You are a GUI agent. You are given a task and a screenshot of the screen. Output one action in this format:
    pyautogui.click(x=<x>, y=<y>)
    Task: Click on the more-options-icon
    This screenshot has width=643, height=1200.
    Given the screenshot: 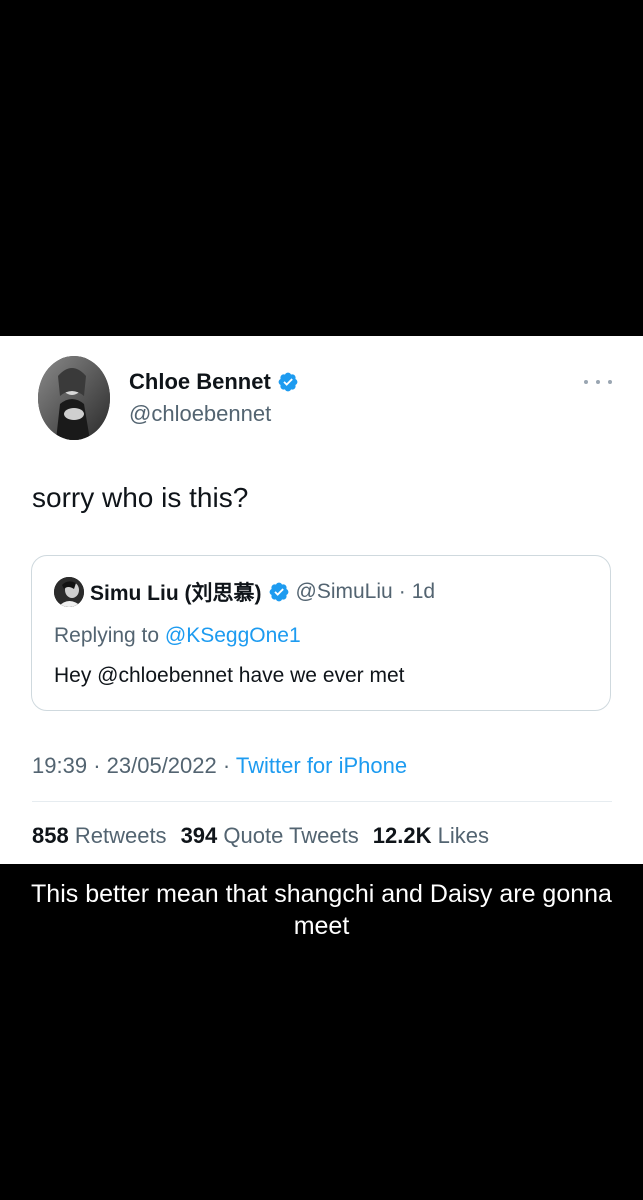 What is the action you would take?
    pyautogui.click(x=598, y=382)
    